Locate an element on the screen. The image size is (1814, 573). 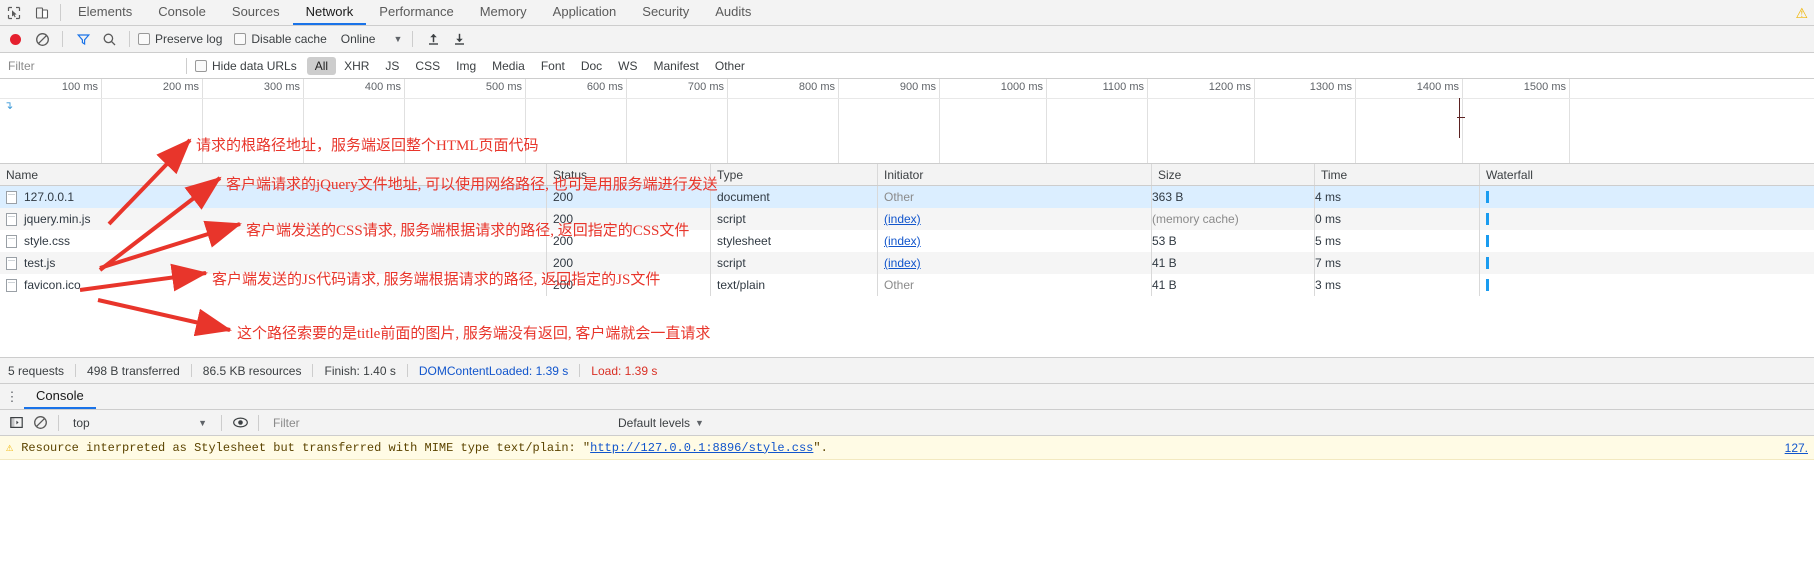
tab-audits: Audits is located at coordinates (733, 12).